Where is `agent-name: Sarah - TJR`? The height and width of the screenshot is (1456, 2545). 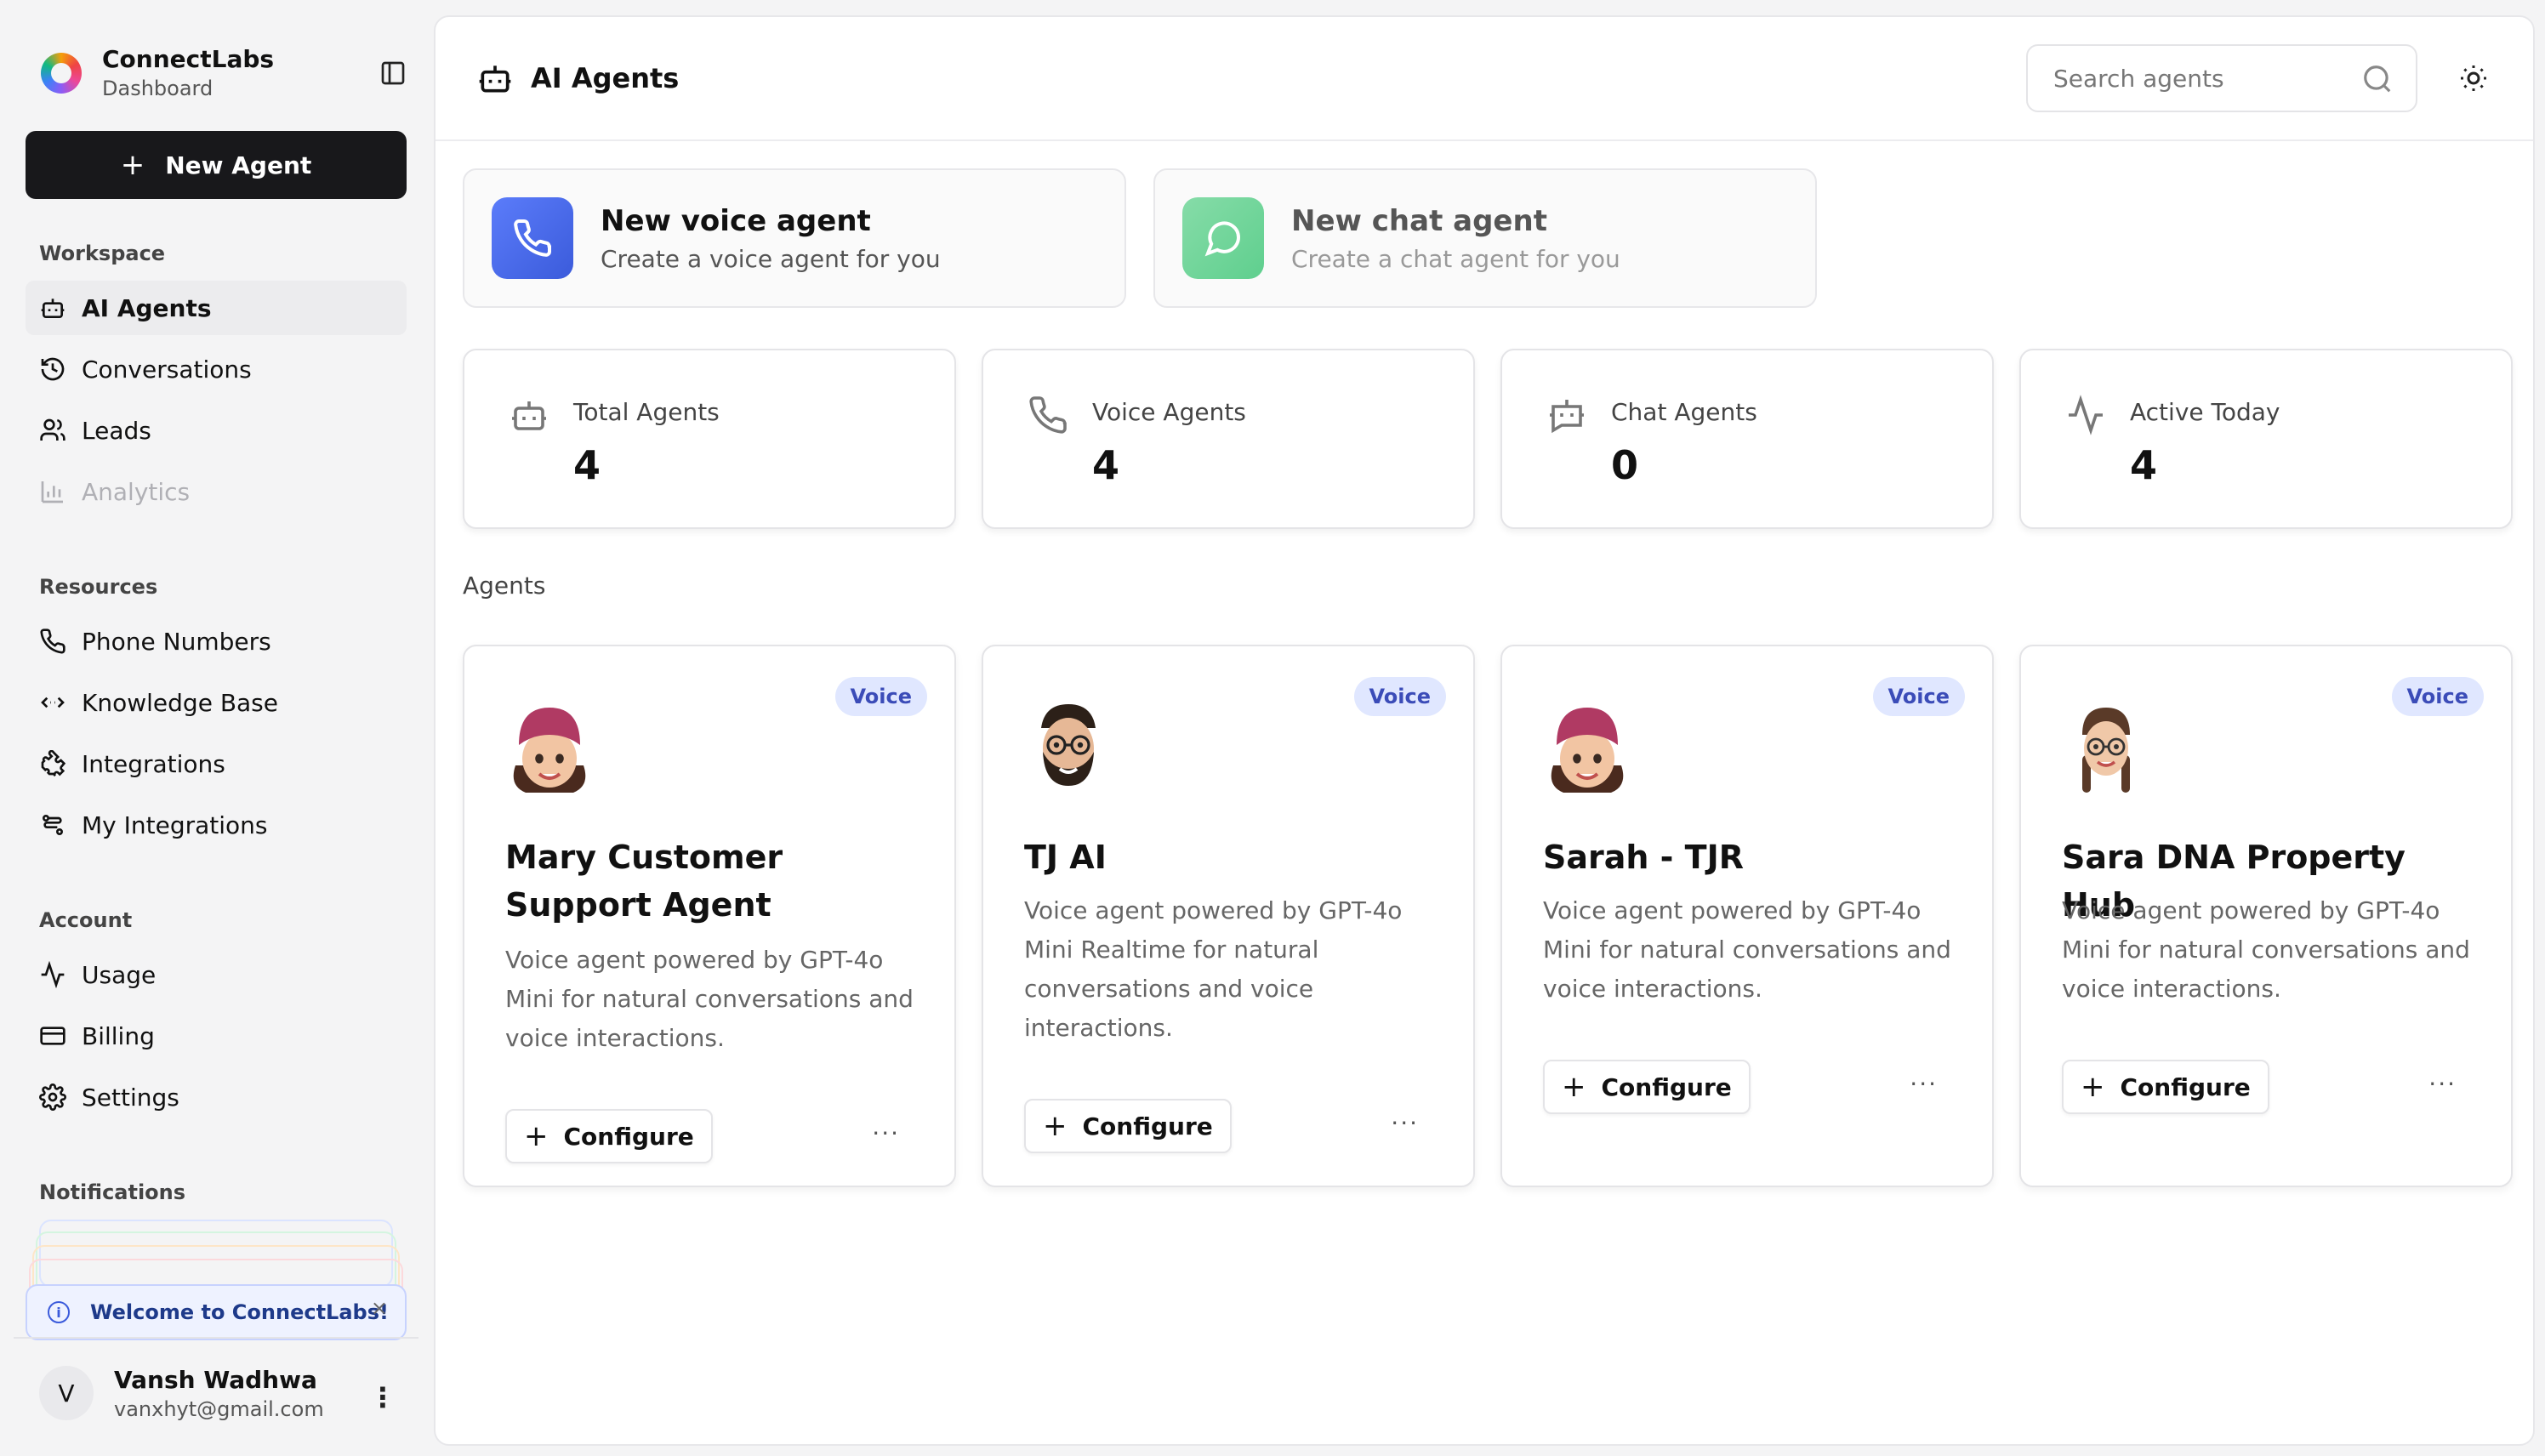
agent-name: Sarah - TJR is located at coordinates (1643, 857).